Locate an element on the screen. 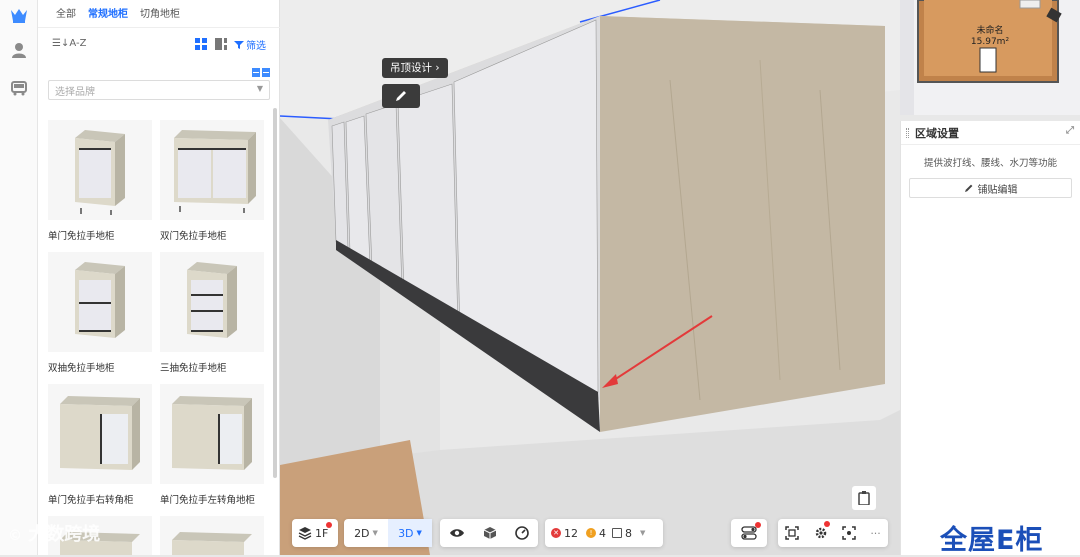 The image size is (1080, 557). more-button: ··· is located at coordinates (875, 533).